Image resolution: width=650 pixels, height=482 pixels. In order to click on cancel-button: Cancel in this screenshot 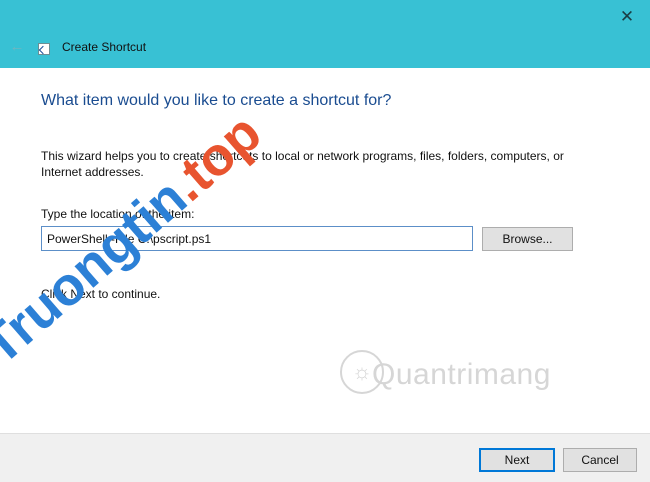, I will do `click(600, 460)`.